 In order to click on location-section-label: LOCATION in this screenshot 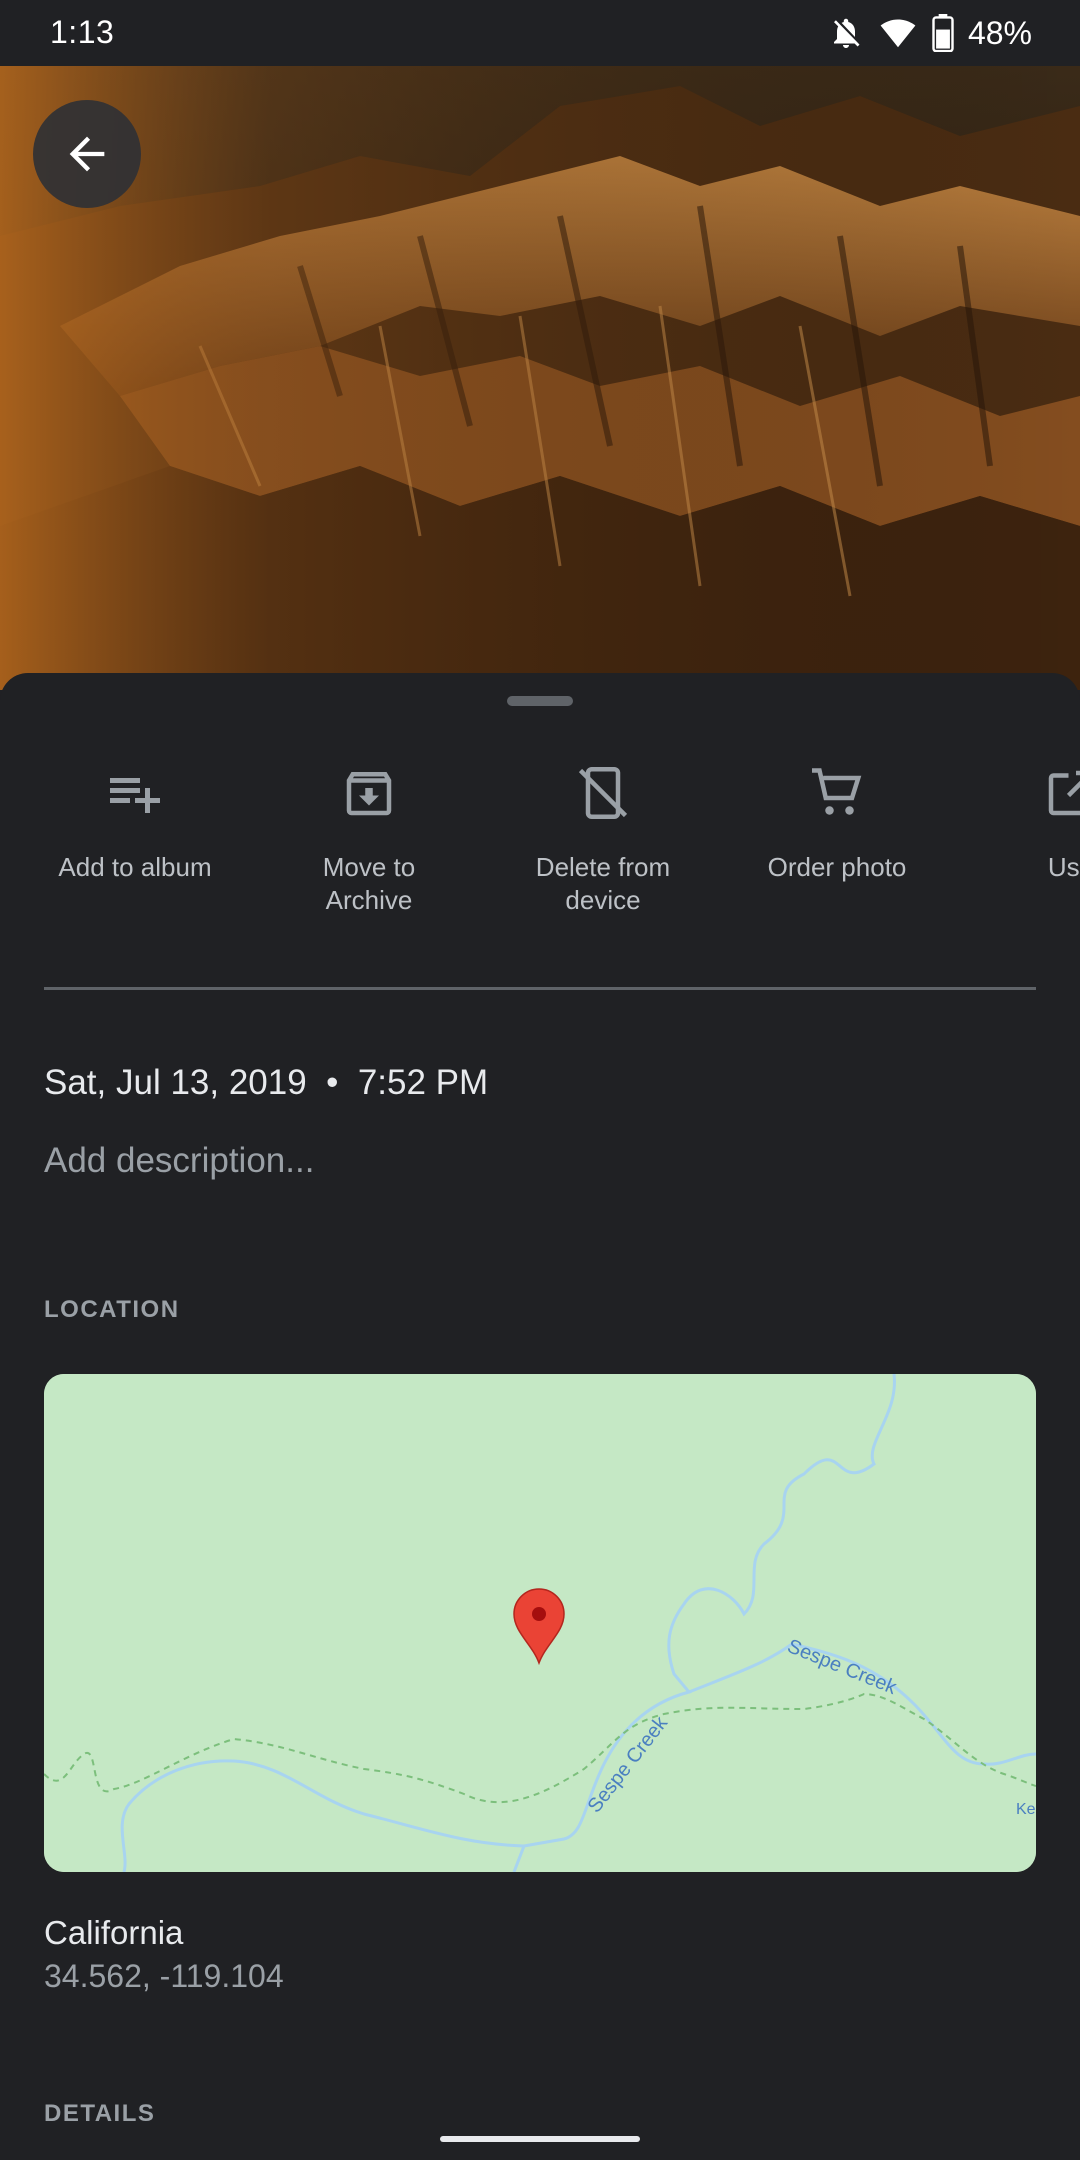, I will do `click(112, 1309)`.